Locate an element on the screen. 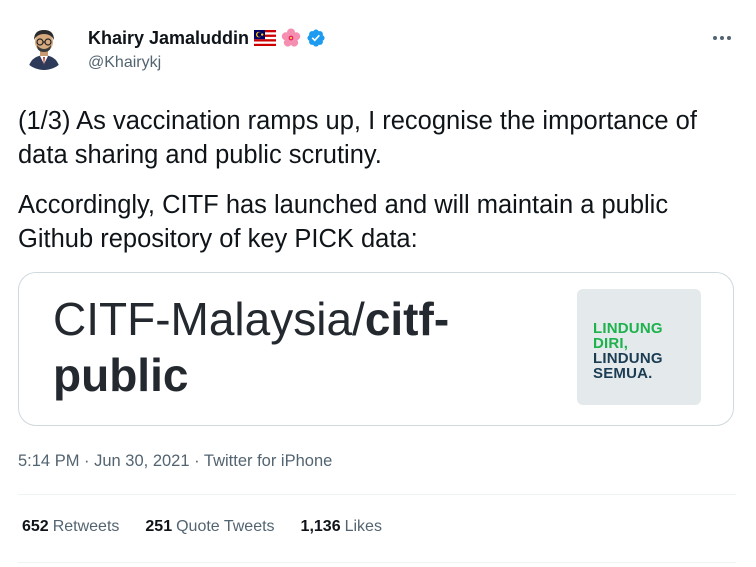 This screenshot has width=756, height=567. more-dots-icon is located at coordinates (722, 38).